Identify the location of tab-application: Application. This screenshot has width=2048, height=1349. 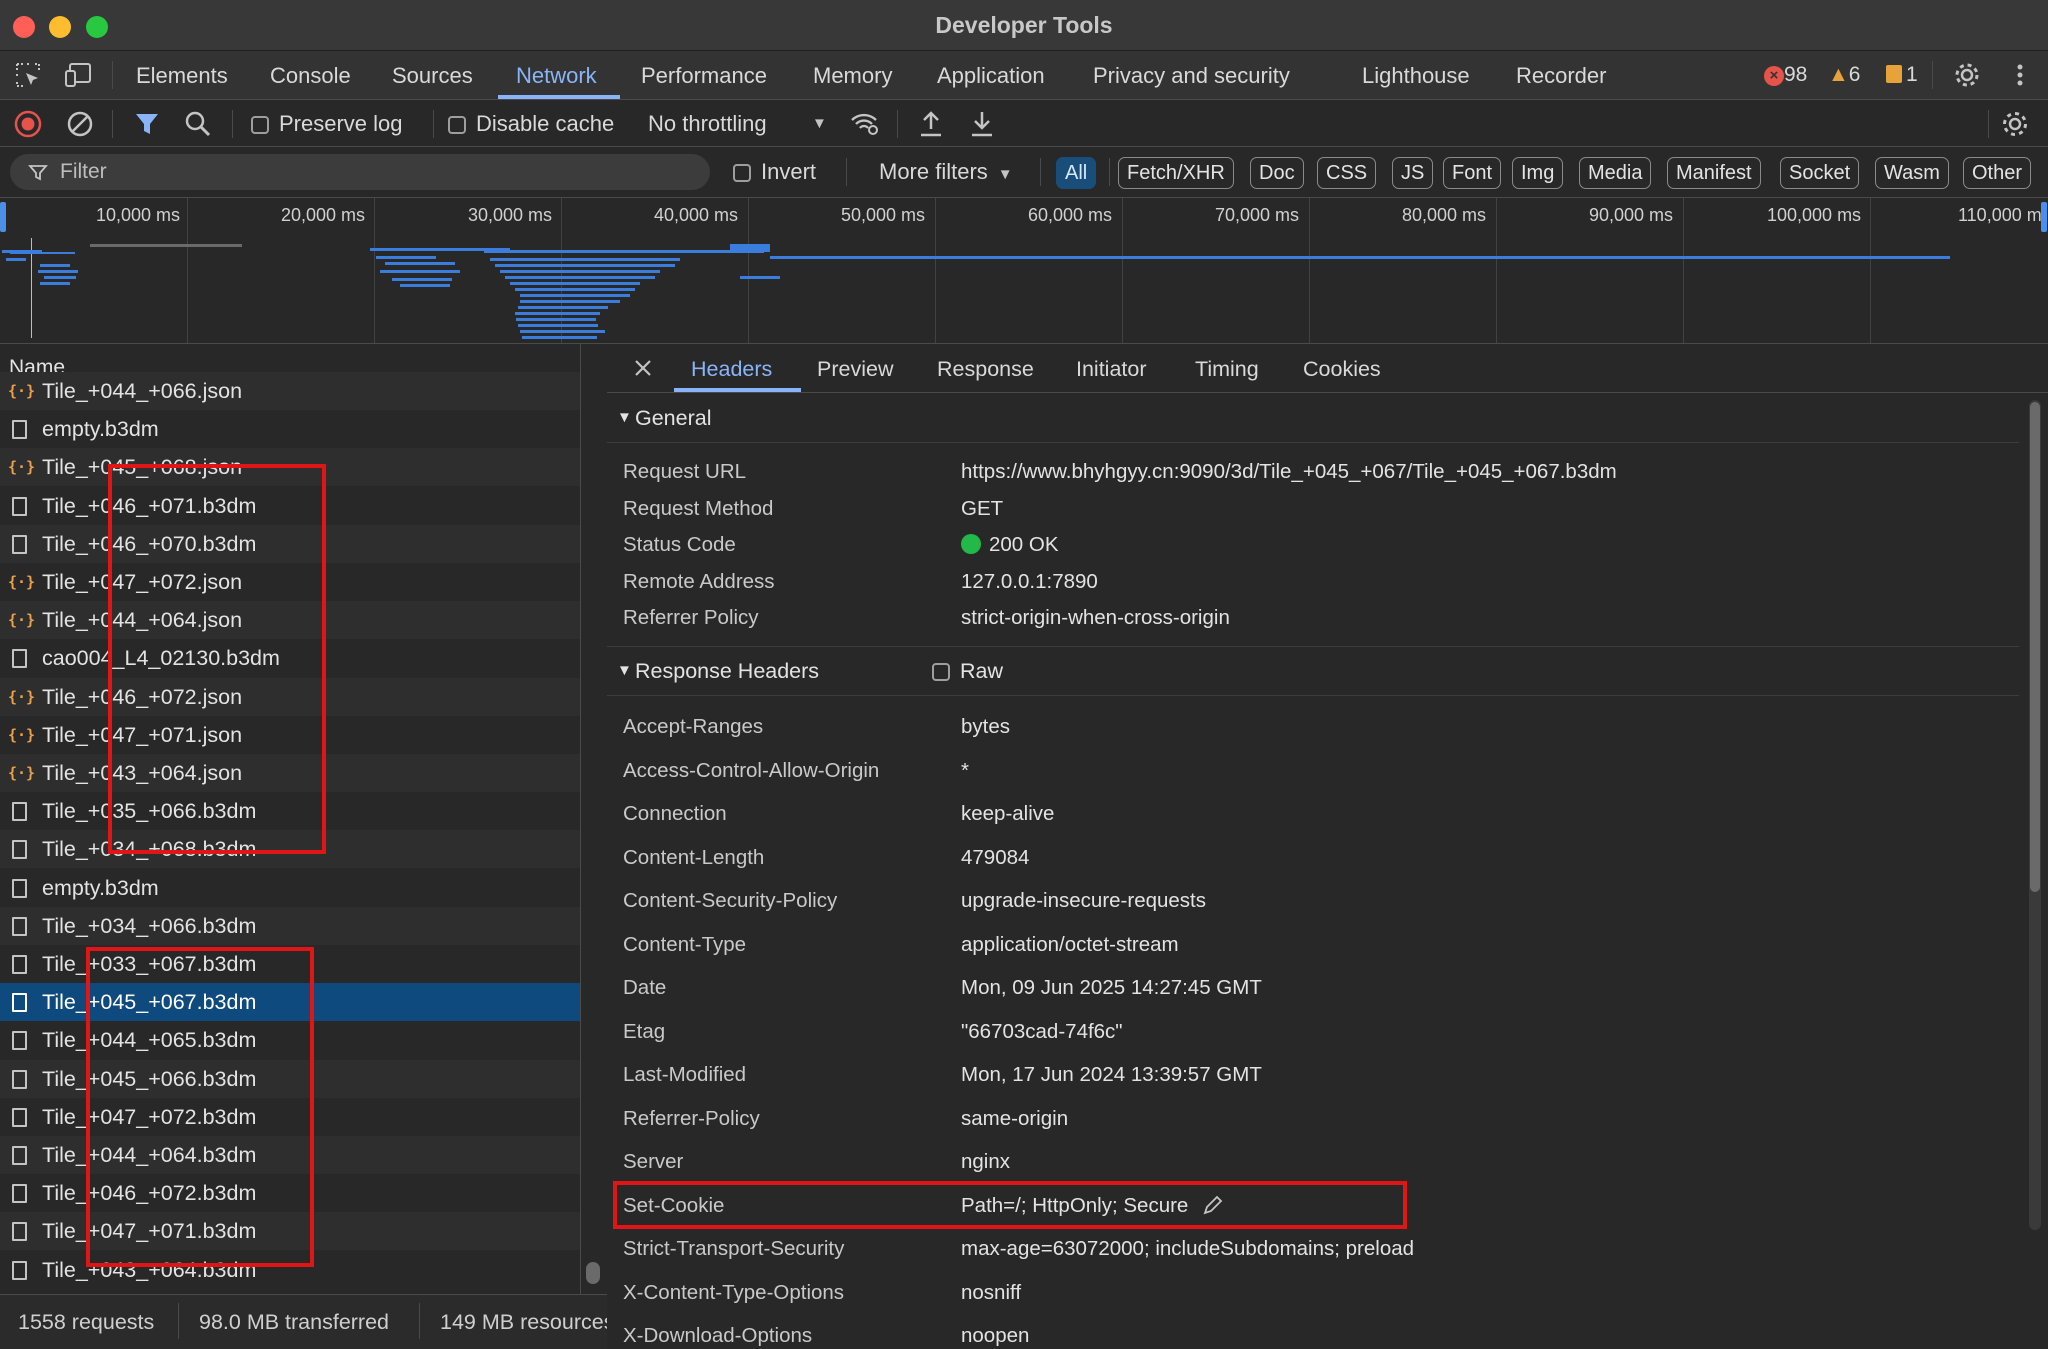
(991, 76).